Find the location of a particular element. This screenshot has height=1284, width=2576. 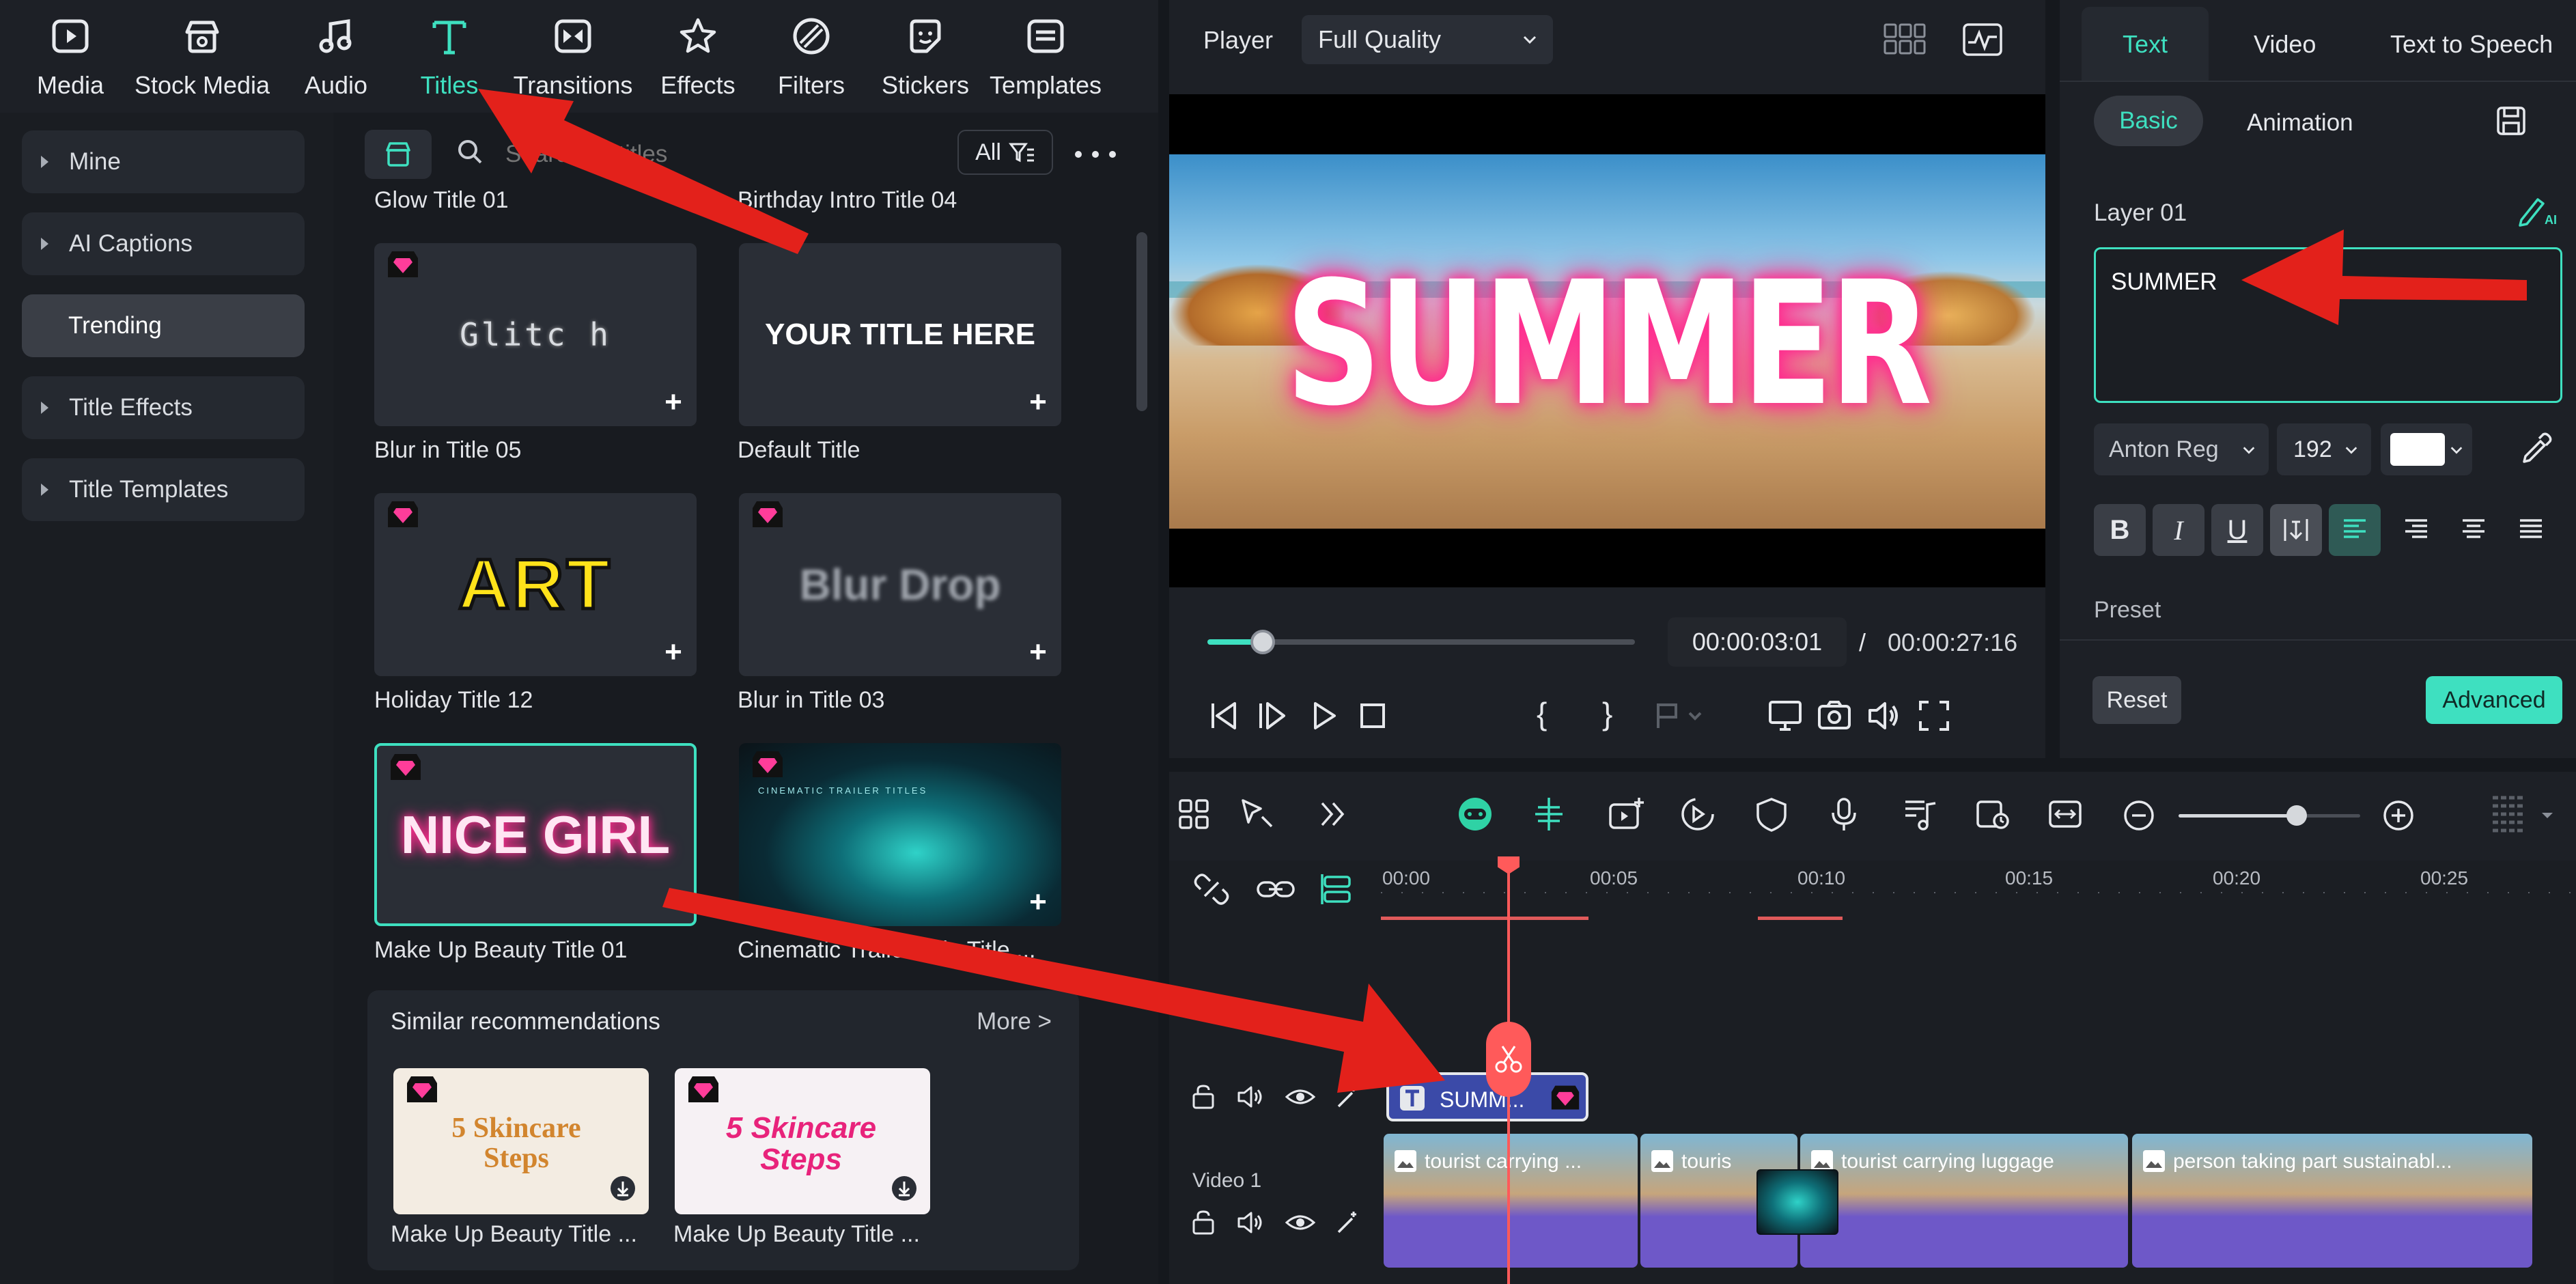

arrow-to-title-clip is located at coordinates (1053, 991).